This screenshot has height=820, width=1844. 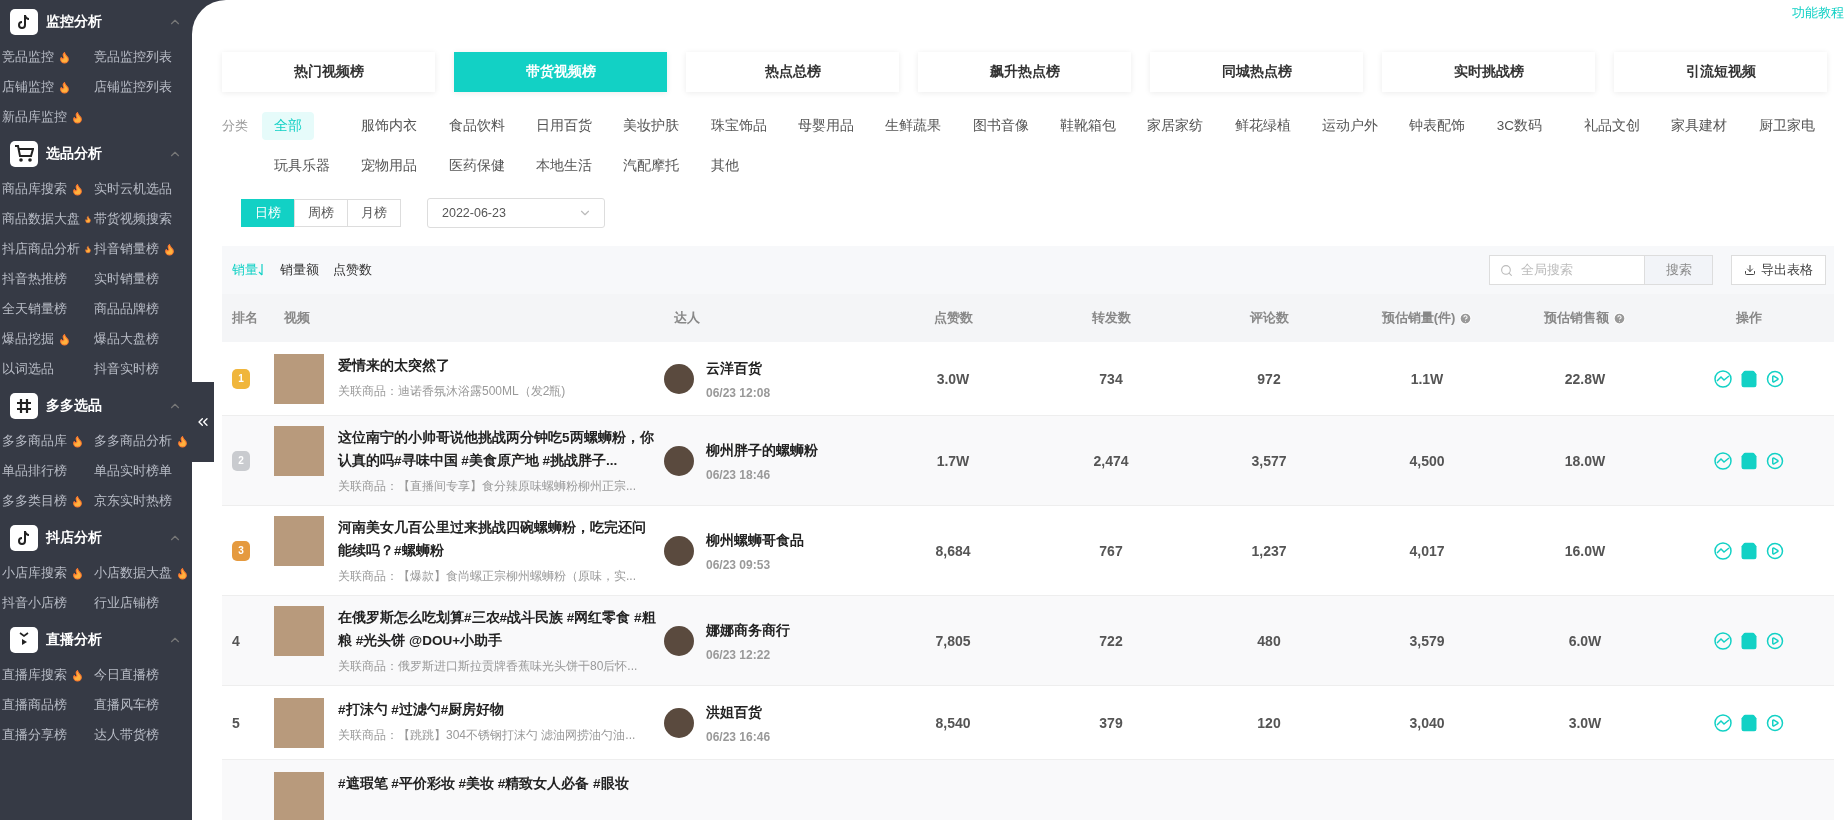 What do you see at coordinates (142, 369) in the screenshot?
I see `sidebar-link: 抖音实时榜` at bounding box center [142, 369].